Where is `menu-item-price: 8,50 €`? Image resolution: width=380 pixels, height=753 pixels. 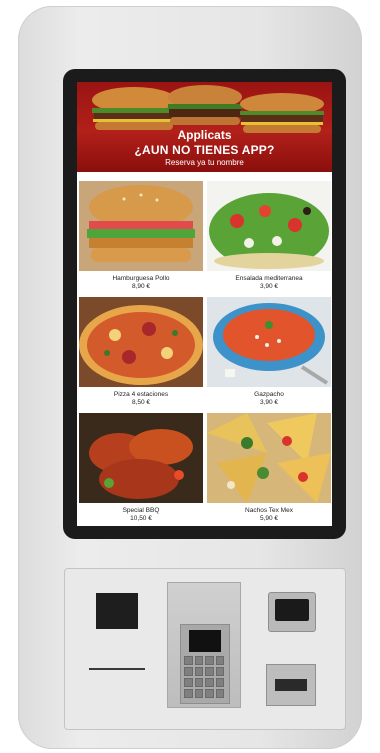 menu-item-price: 8,50 € is located at coordinates (141, 402).